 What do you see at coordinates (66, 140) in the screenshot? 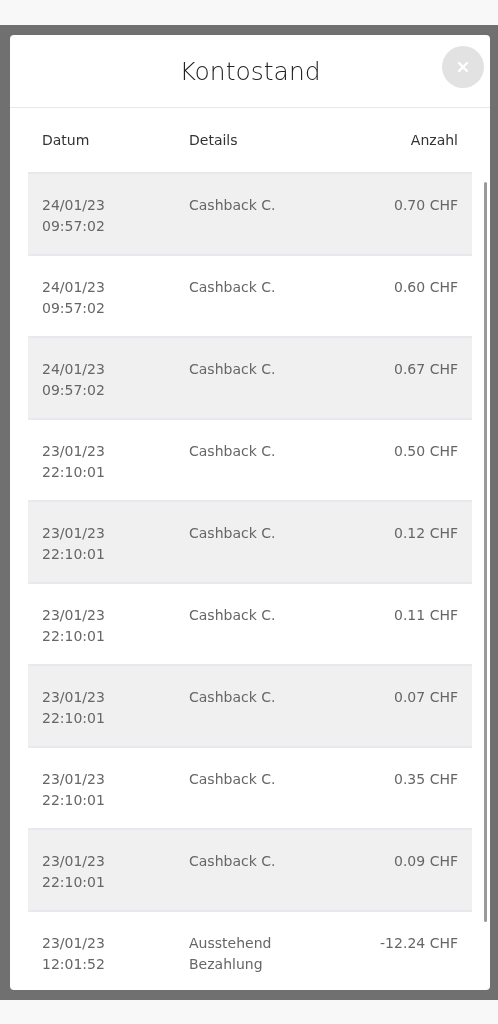
I see `column-header: Datum` at bounding box center [66, 140].